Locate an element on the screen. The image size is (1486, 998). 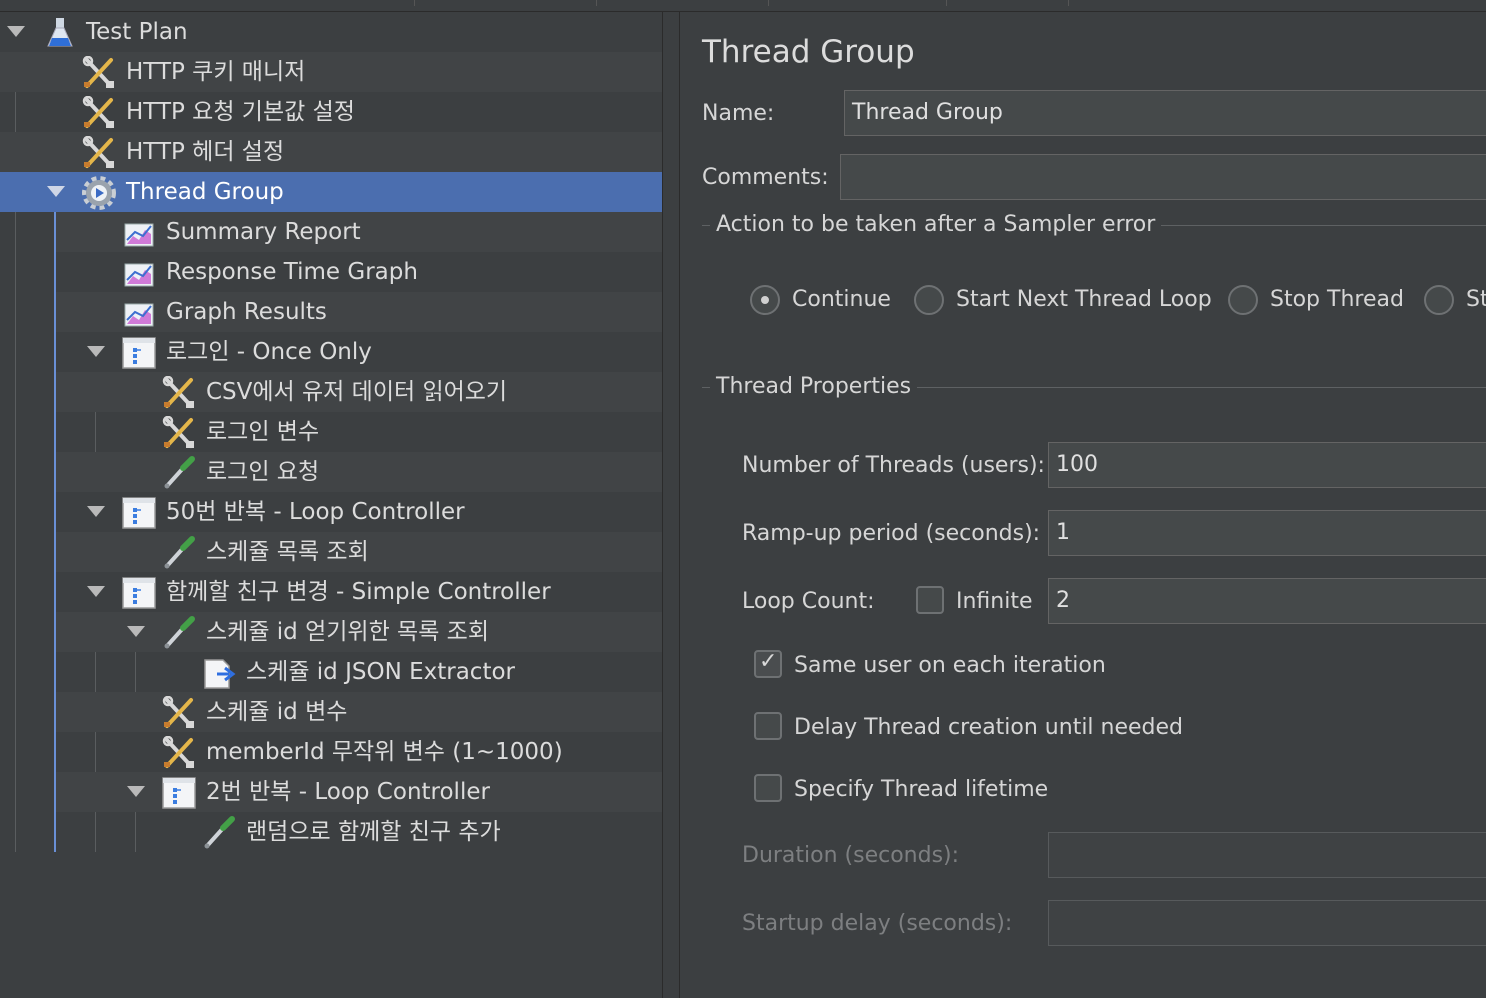
threads-input: 100 is located at coordinates (1267, 465).